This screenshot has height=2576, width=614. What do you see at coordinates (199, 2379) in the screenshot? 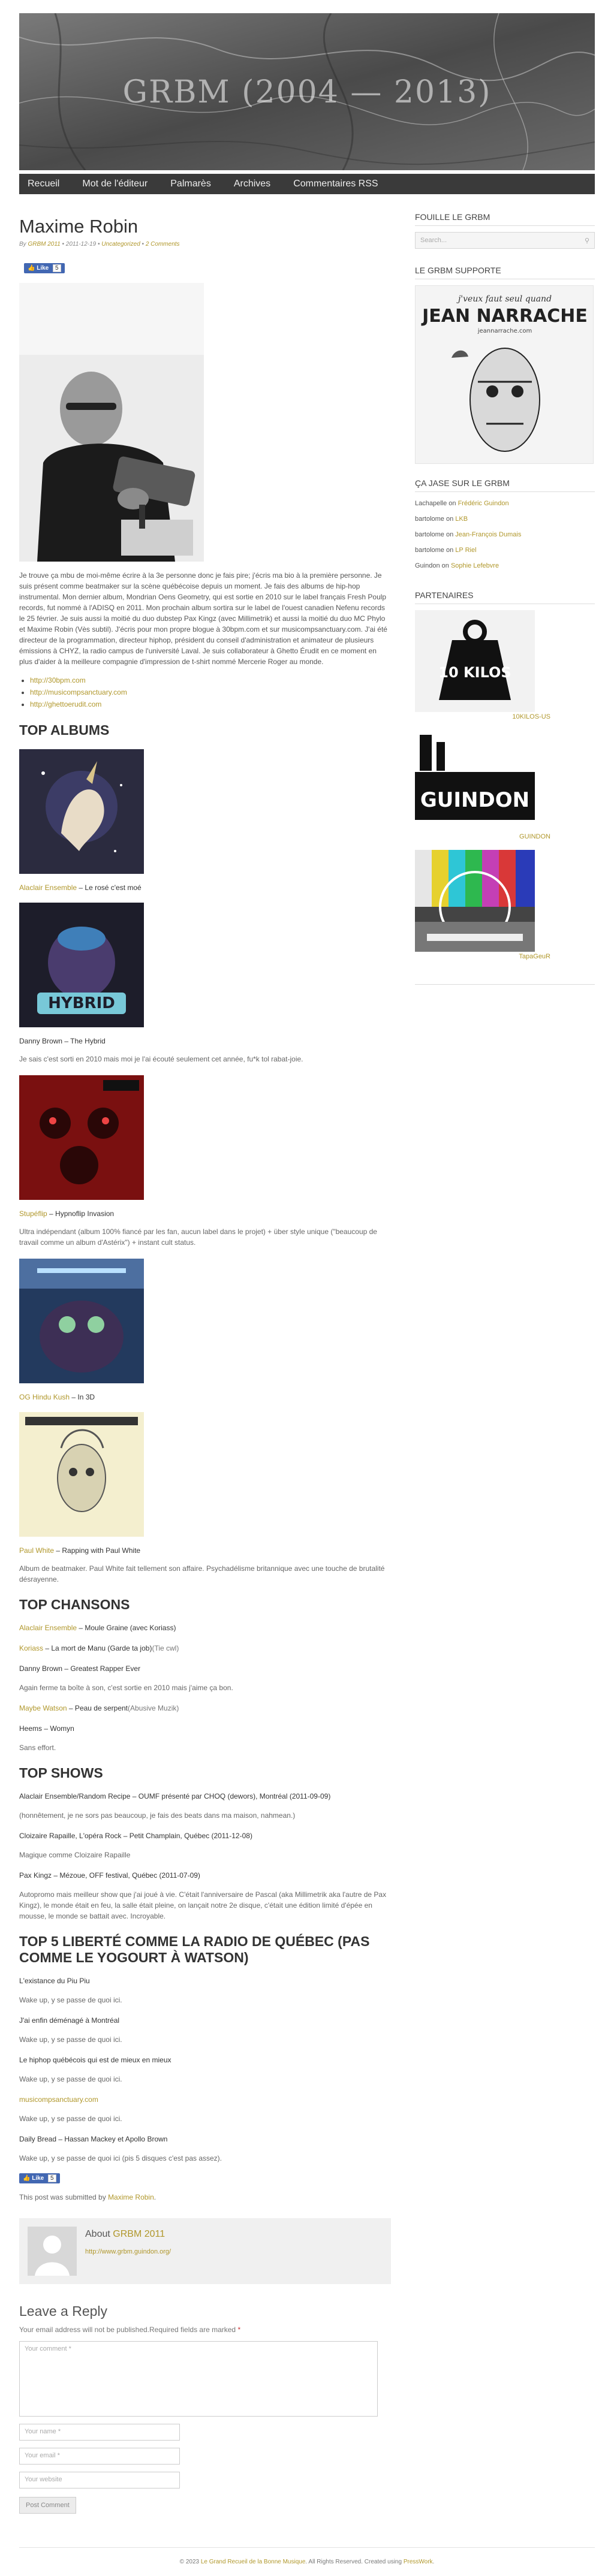
I see `comment-textarea: Your comment *` at bounding box center [199, 2379].